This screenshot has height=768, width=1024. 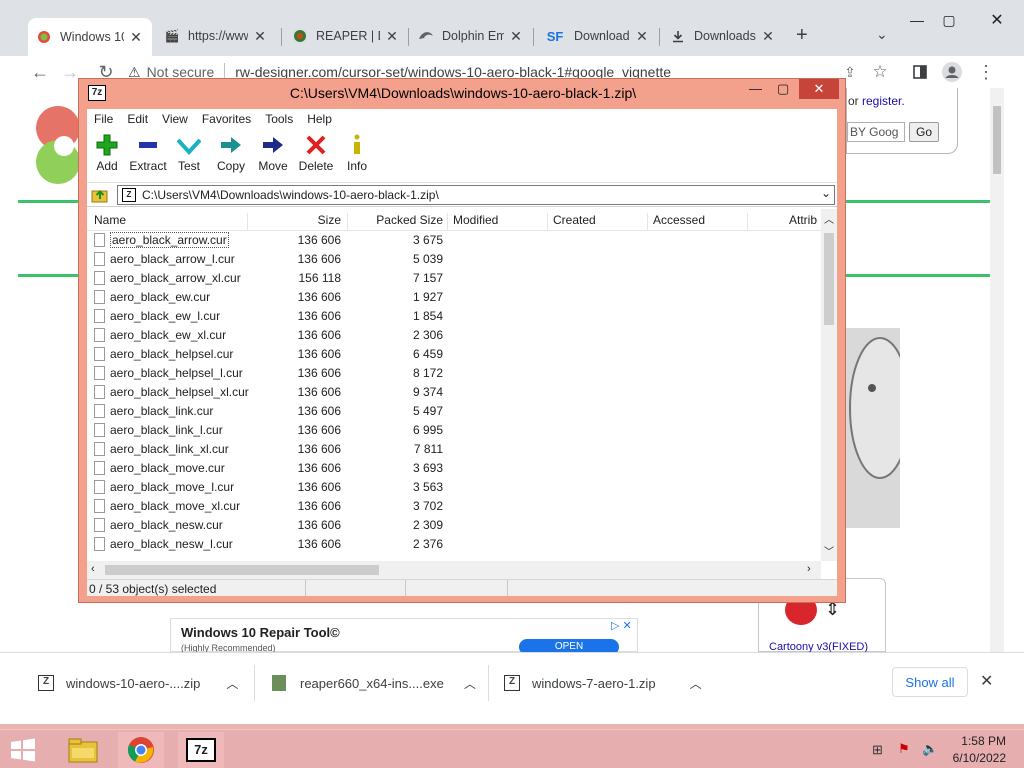 I want to click on menu-help: Help, so click(x=319, y=119).